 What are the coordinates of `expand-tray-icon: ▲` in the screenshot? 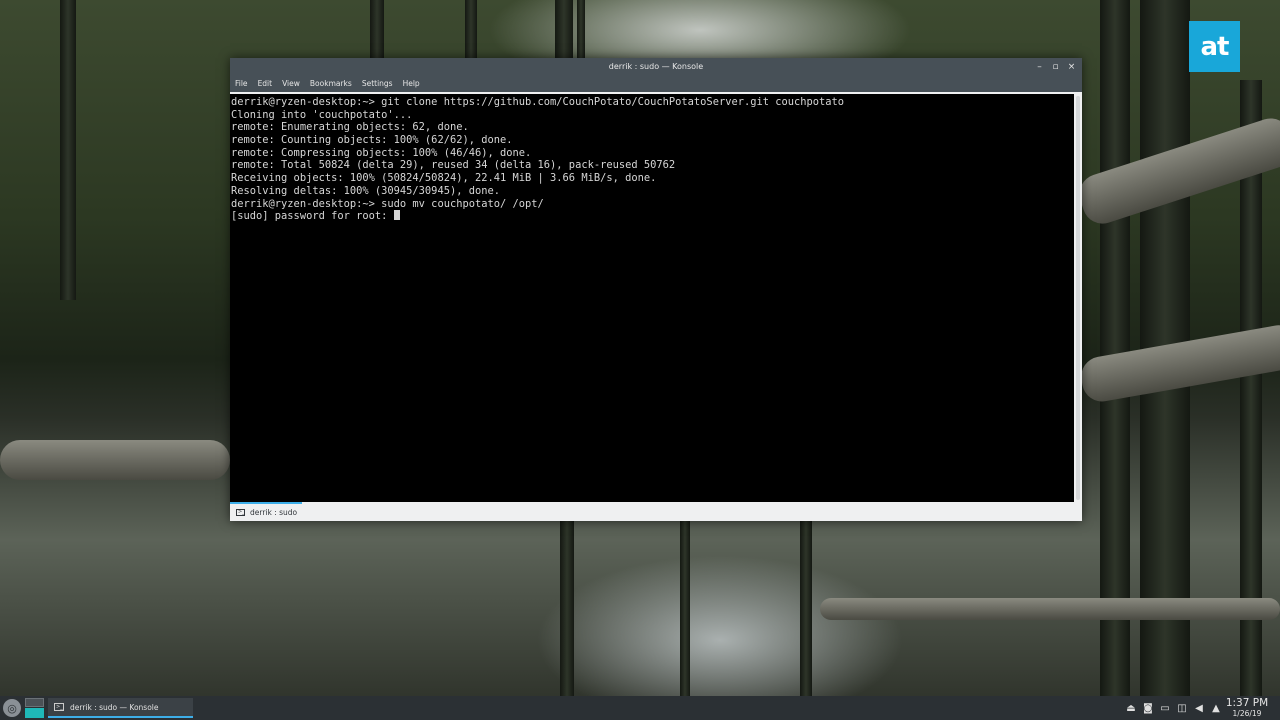 It's located at (1216, 708).